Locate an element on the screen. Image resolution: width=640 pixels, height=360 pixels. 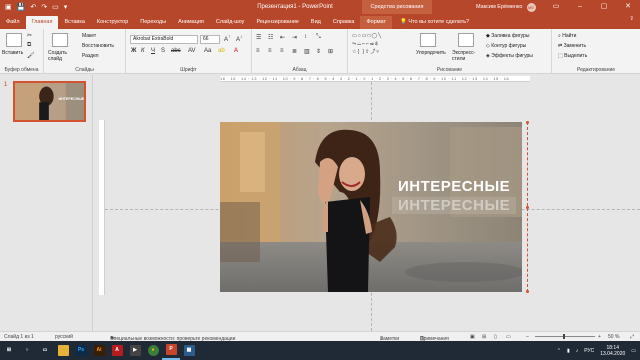
strikethrough-icon: abc is located at coordinates (176, 51).